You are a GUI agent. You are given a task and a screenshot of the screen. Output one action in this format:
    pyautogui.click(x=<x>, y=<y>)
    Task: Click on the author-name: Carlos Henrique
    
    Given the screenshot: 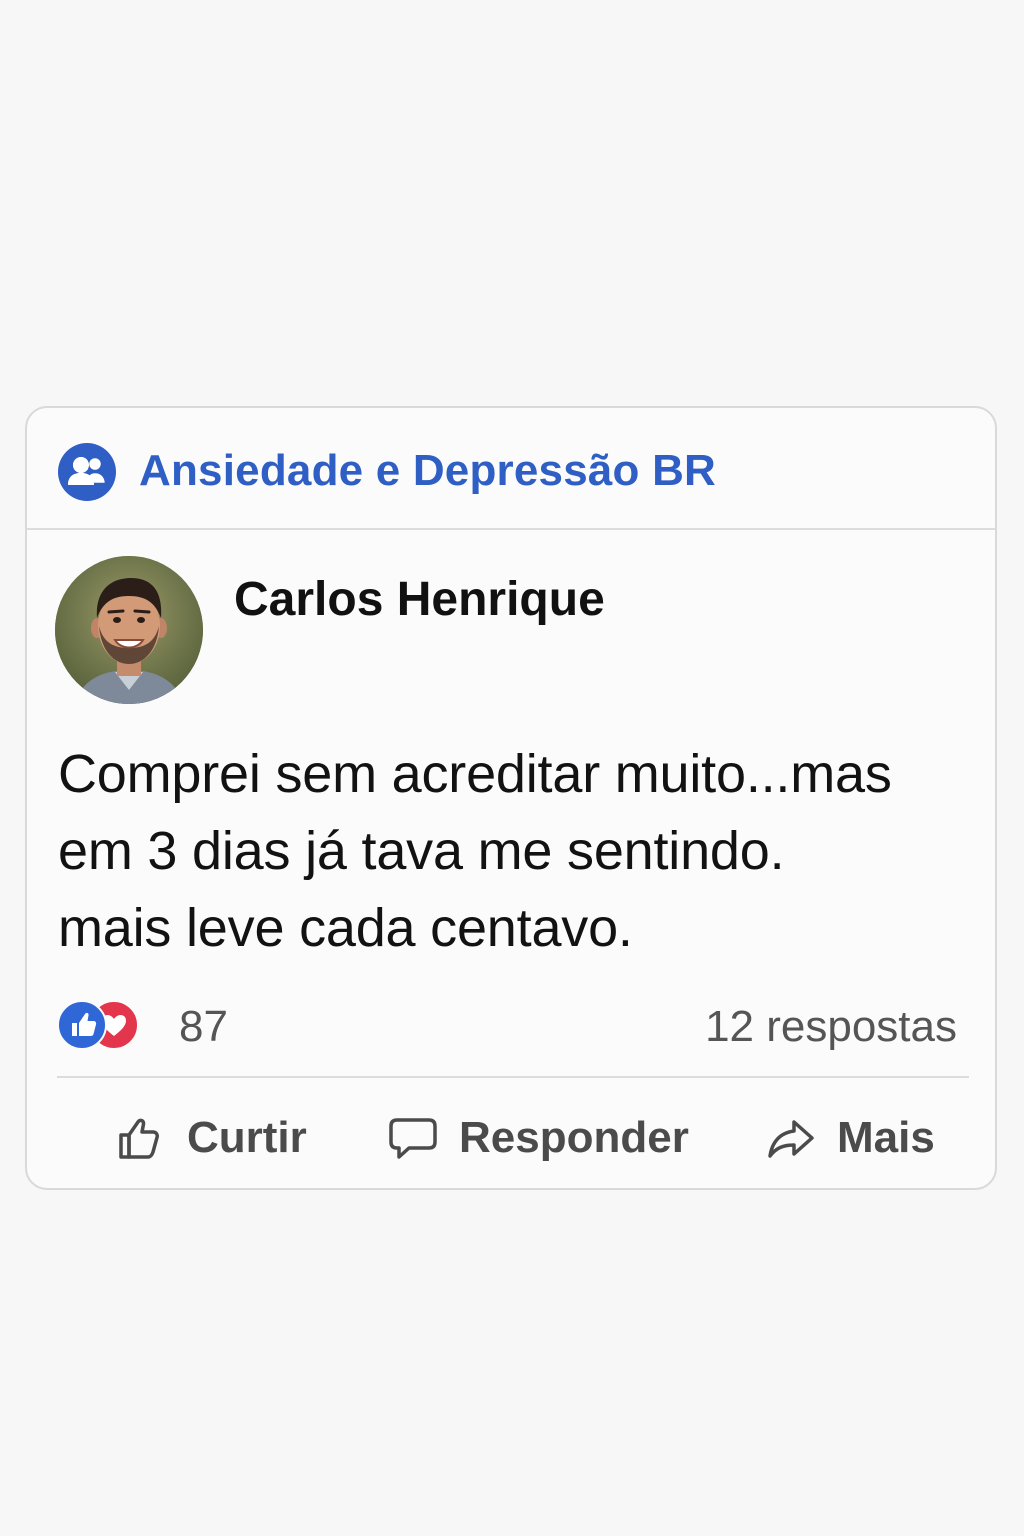 What is the action you would take?
    pyautogui.click(x=419, y=599)
    